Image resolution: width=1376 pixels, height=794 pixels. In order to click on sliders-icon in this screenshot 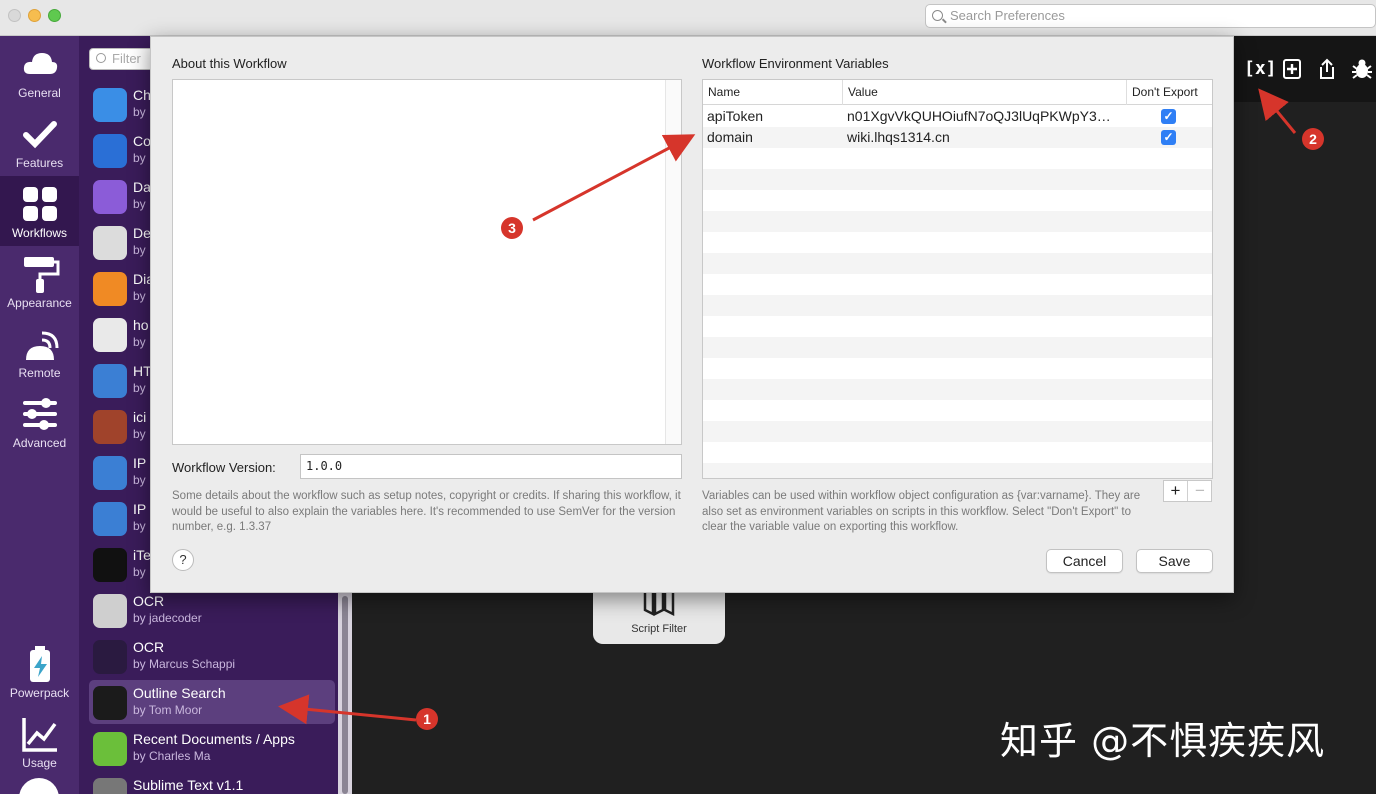, I will do `click(39, 414)`.